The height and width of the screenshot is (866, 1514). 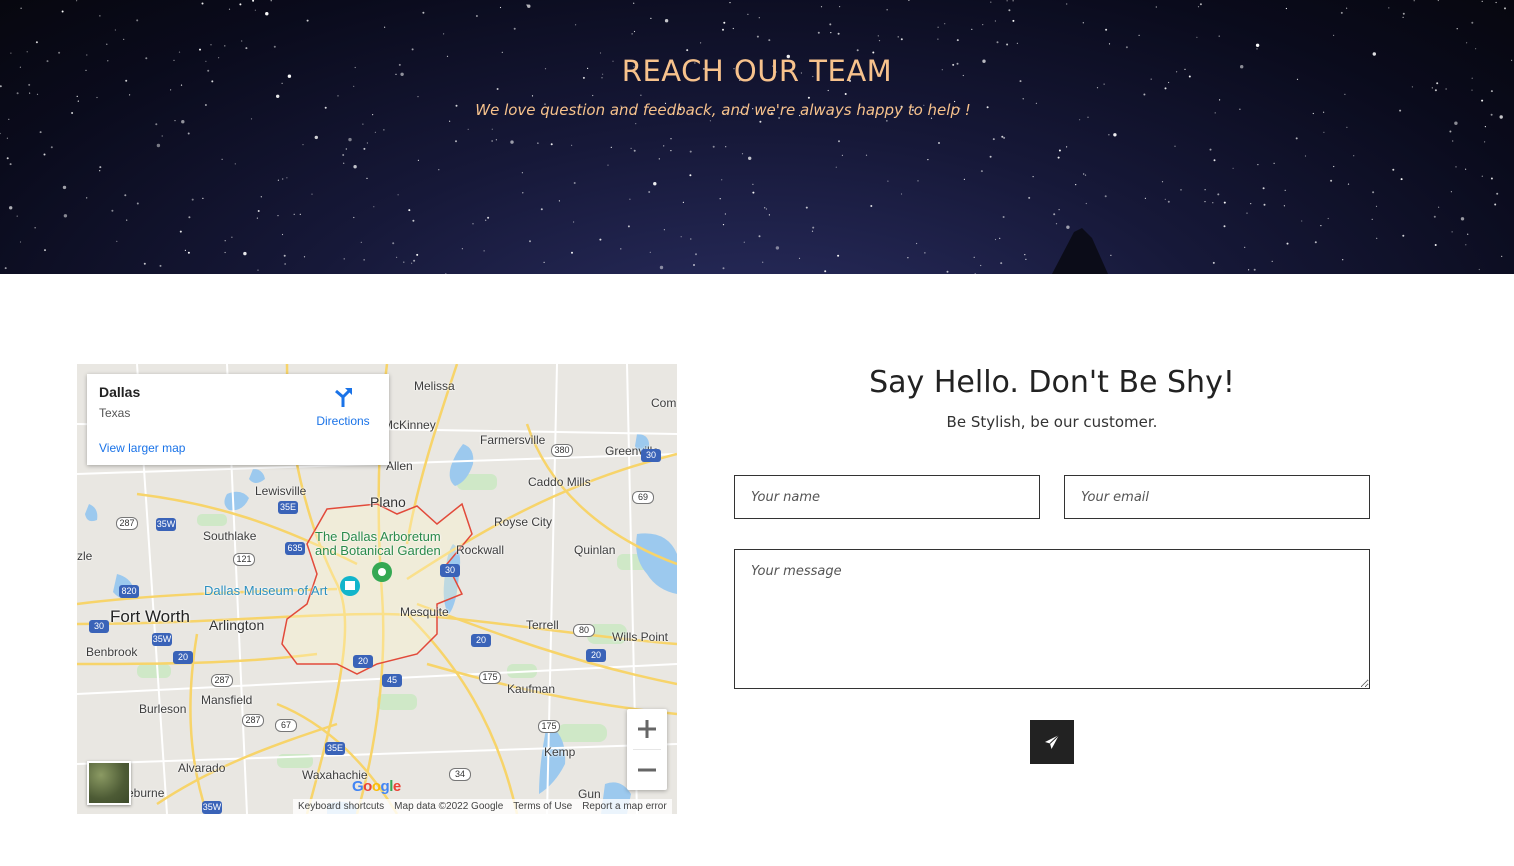 I want to click on paper-plane-icon, so click(x=1052, y=741).